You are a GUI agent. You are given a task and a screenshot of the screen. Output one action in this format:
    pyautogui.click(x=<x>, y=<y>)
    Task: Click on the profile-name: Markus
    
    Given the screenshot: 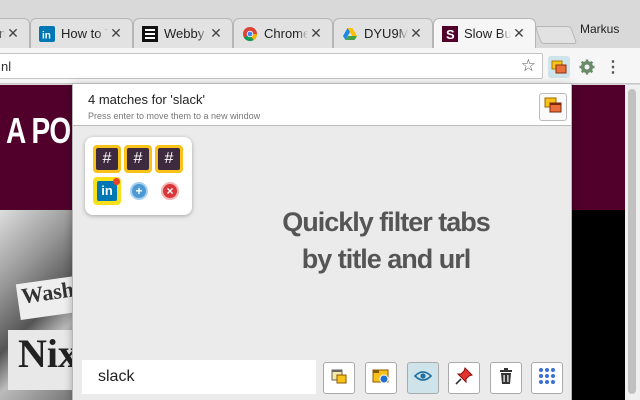 What is the action you would take?
    pyautogui.click(x=599, y=29)
    